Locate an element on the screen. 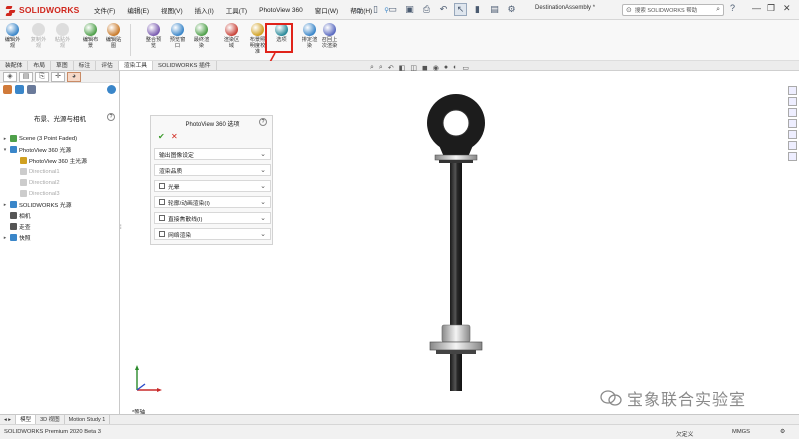  options-group: 网络渲染 ⌄ is located at coordinates (212, 234).